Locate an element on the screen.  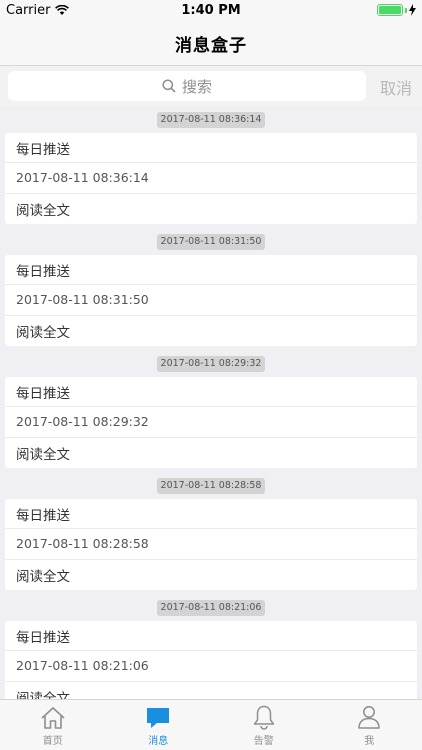
timestamp-badge: 2017-08-11 08:28:58 is located at coordinates (211, 485).